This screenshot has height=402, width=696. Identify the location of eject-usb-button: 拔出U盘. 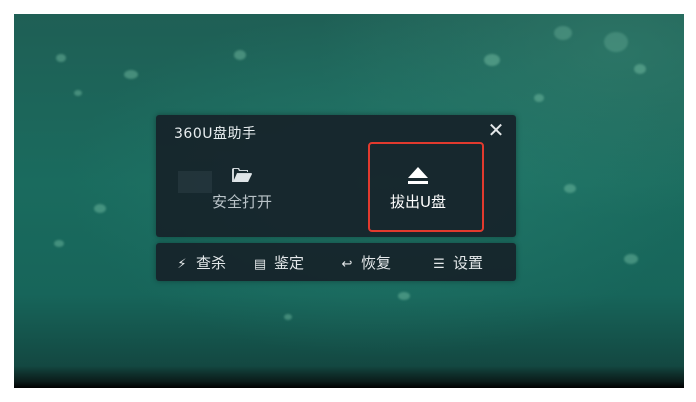
(418, 193).